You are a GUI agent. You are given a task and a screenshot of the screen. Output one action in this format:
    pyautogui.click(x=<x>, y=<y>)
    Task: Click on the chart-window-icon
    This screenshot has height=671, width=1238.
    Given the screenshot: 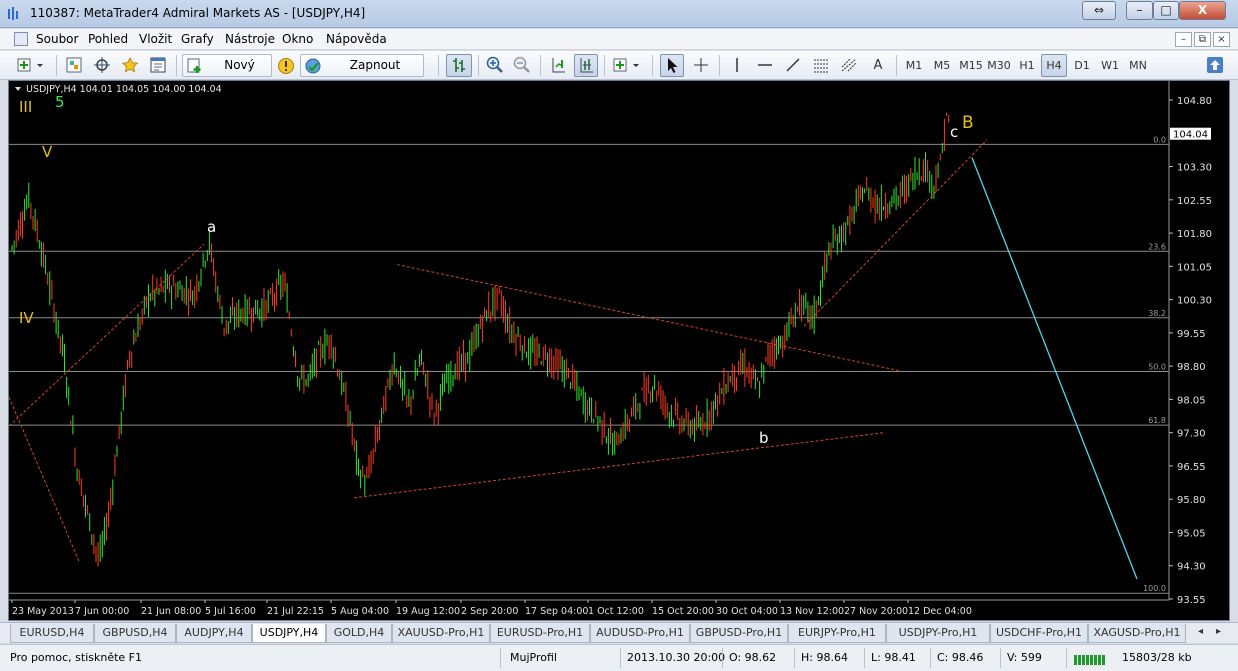 What is the action you would take?
    pyautogui.click(x=21, y=39)
    